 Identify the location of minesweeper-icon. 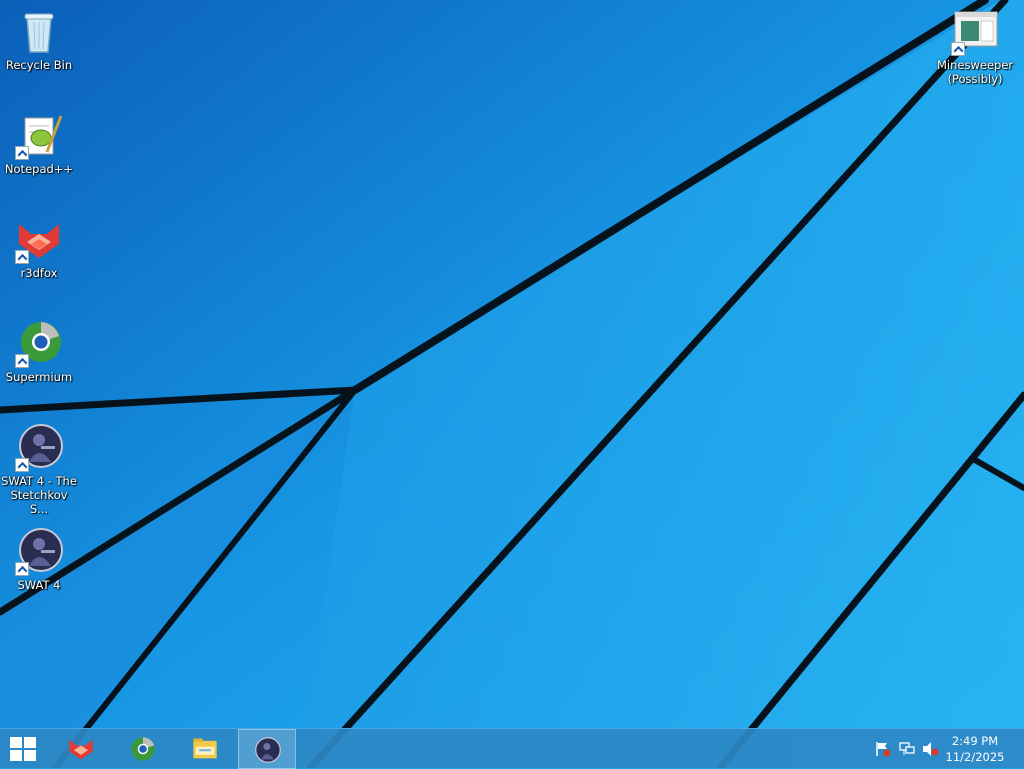
(975, 32).